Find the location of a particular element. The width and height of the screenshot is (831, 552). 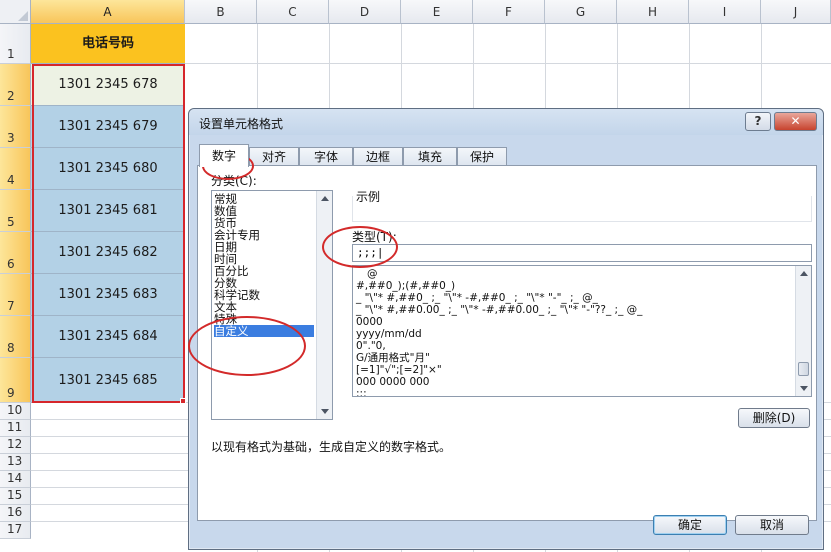

column-header-h: H is located at coordinates (653, 12).